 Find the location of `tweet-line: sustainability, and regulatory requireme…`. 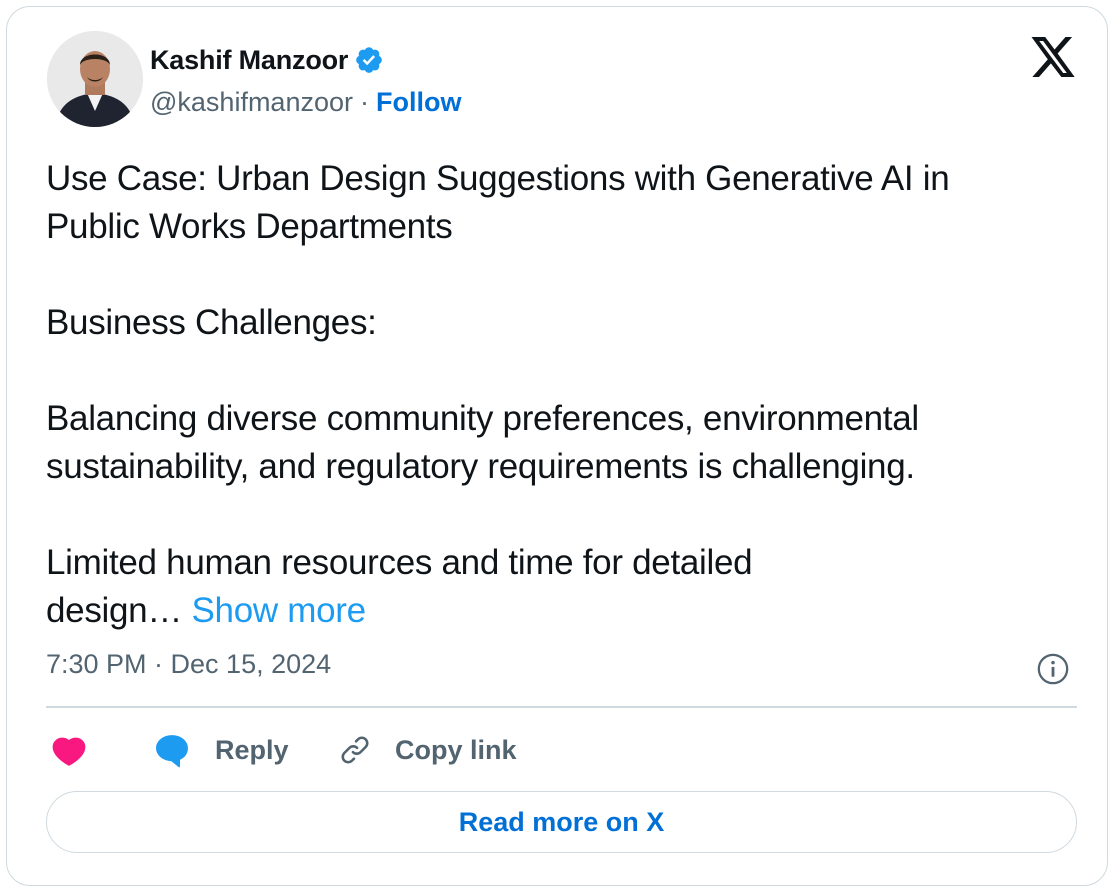

tweet-line: sustainability, and regulatory requireme… is located at coordinates (480, 466).